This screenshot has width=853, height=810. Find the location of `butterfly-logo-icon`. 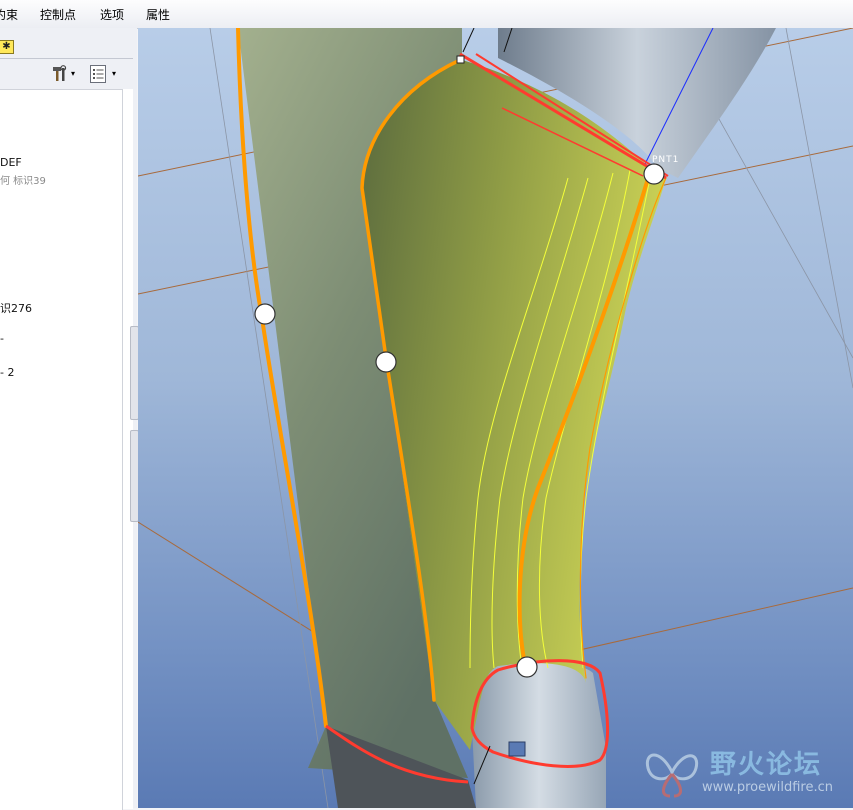

butterfly-logo-icon is located at coordinates (672, 775).